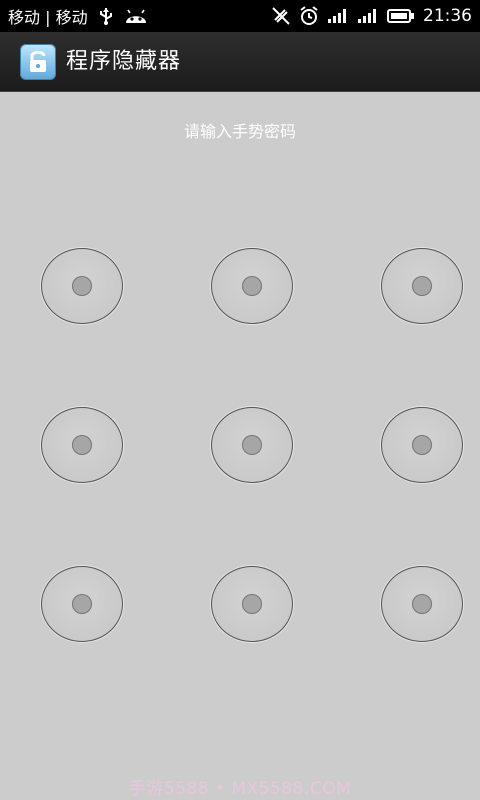 This screenshot has height=800, width=480. I want to click on battery-icon, so click(401, 16).